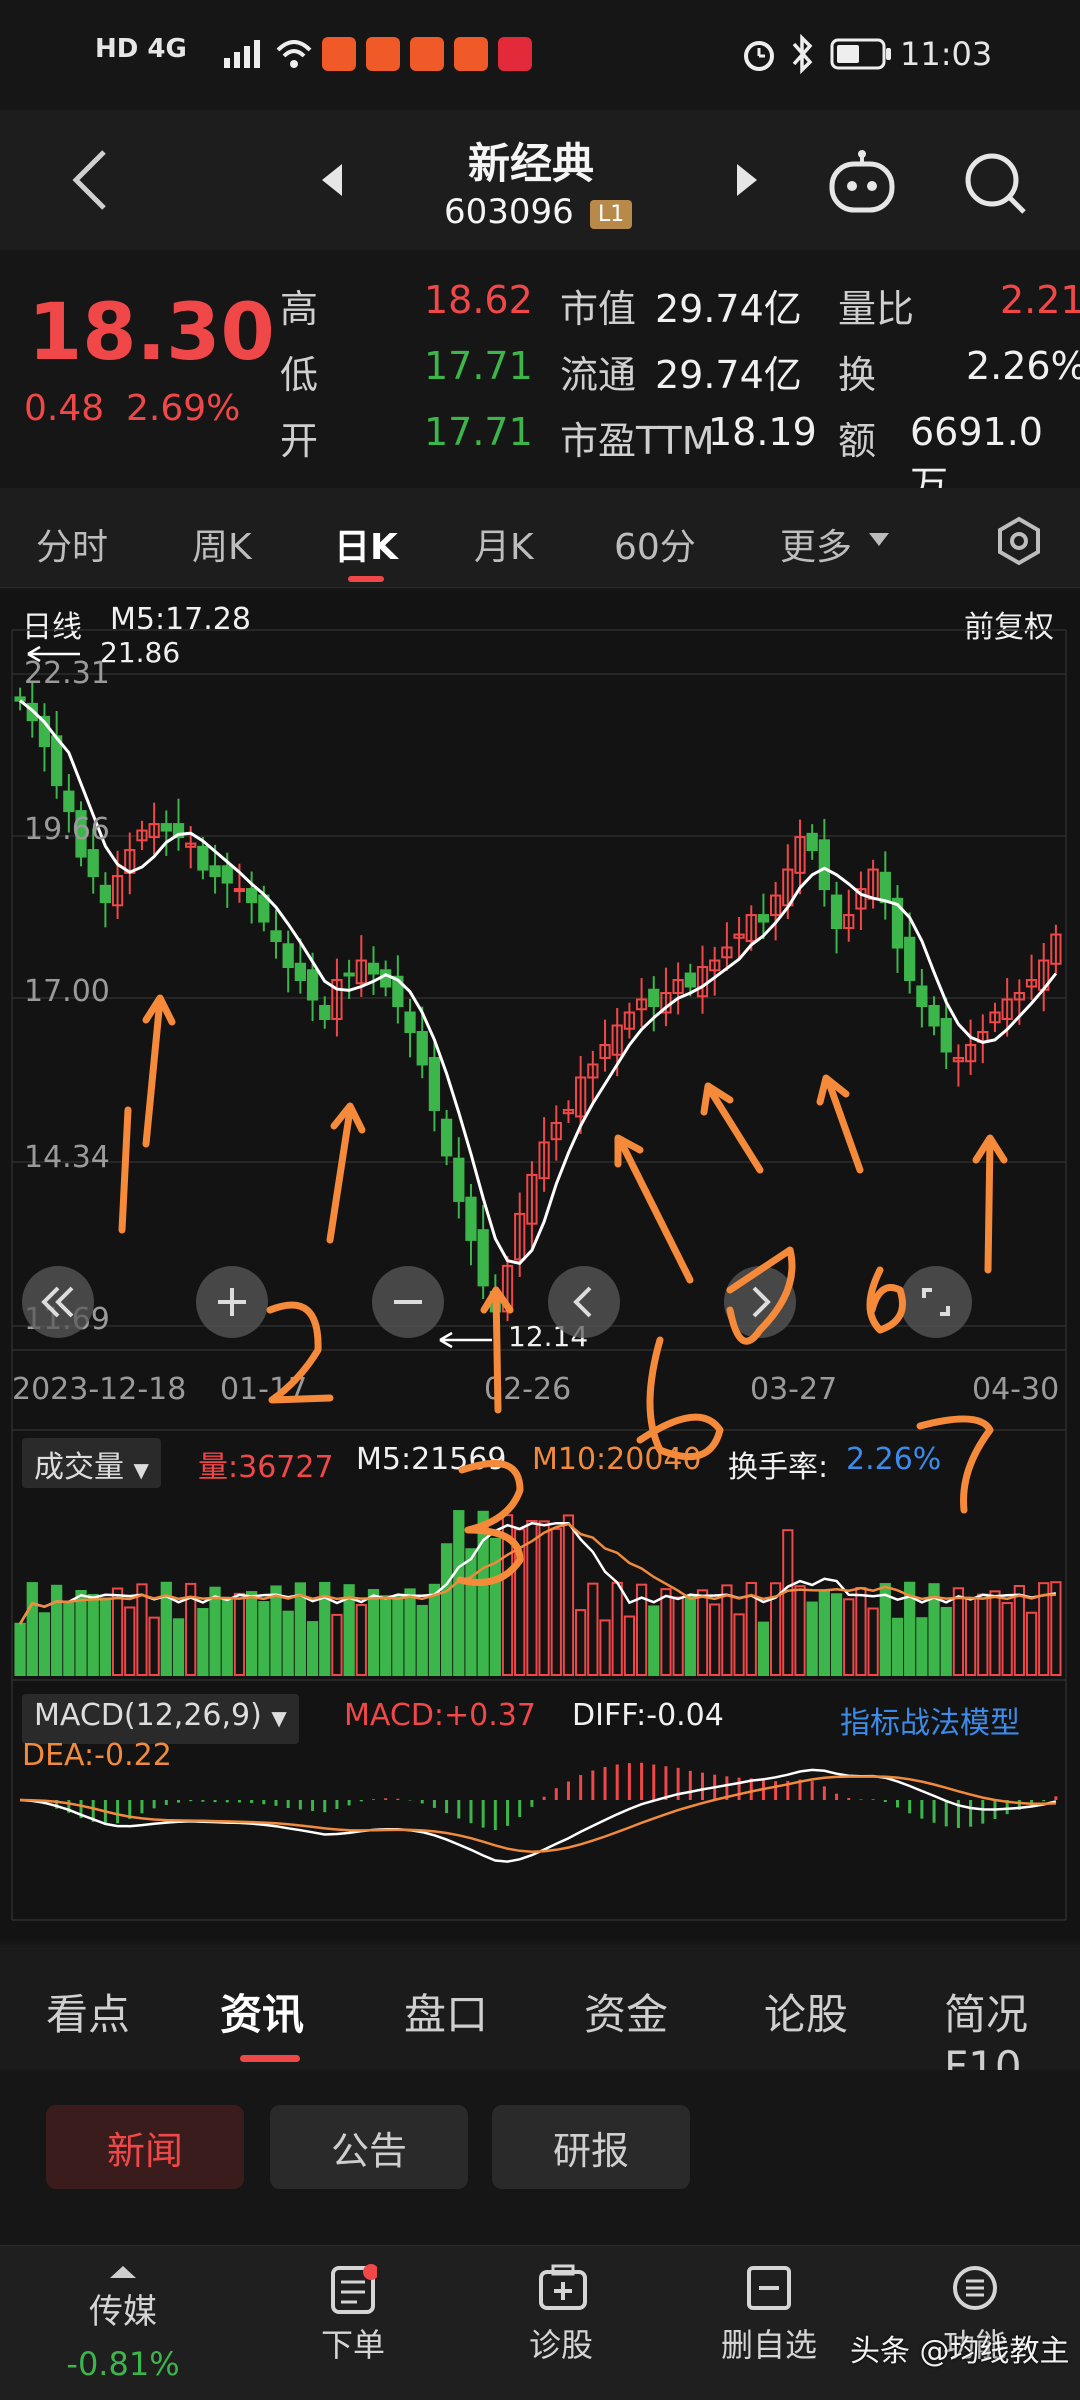 This screenshot has width=1080, height=2400. What do you see at coordinates (123, 2312) in the screenshot?
I see `sector-name: 传媒` at bounding box center [123, 2312].